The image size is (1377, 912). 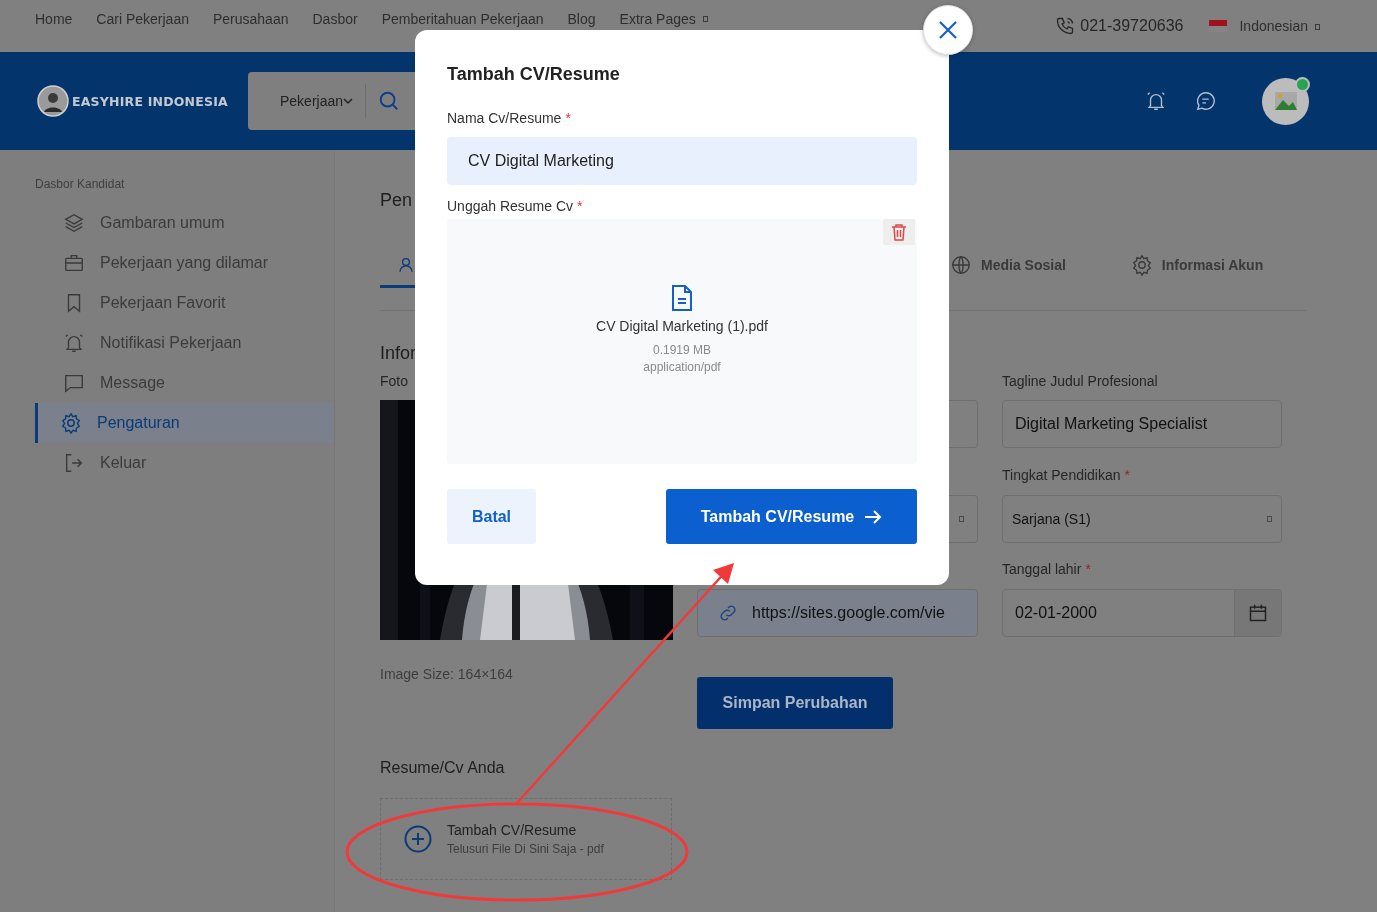 I want to click on phone-number: 021-39720636, so click(x=1132, y=26).